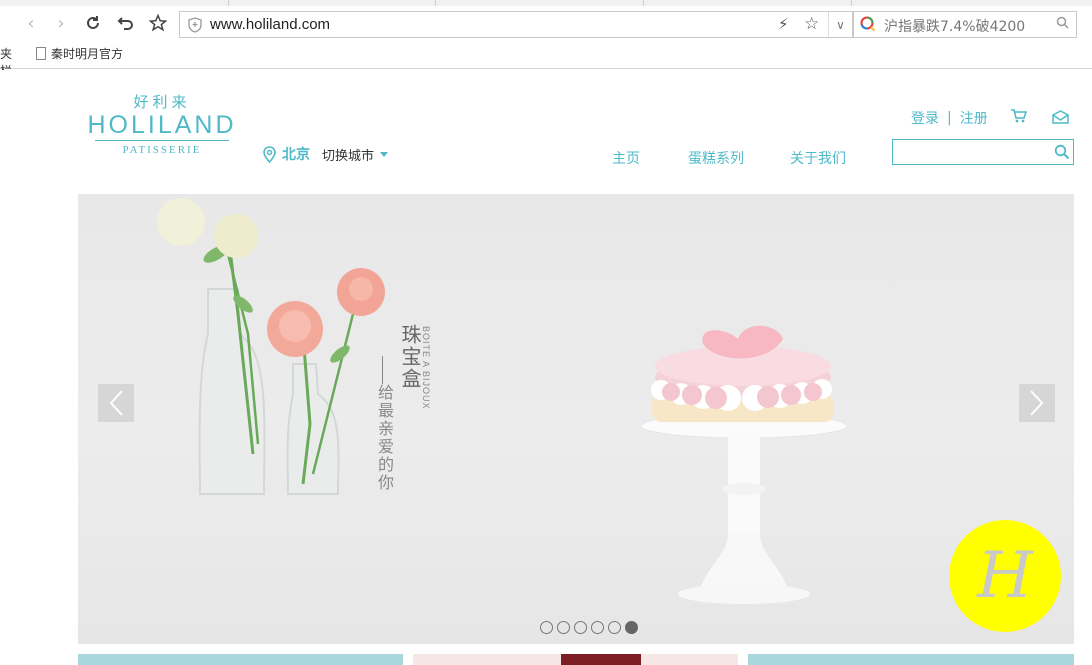 Image resolution: width=1092 pixels, height=665 pixels. I want to click on account-links: 登录 | 注册, so click(949, 118).